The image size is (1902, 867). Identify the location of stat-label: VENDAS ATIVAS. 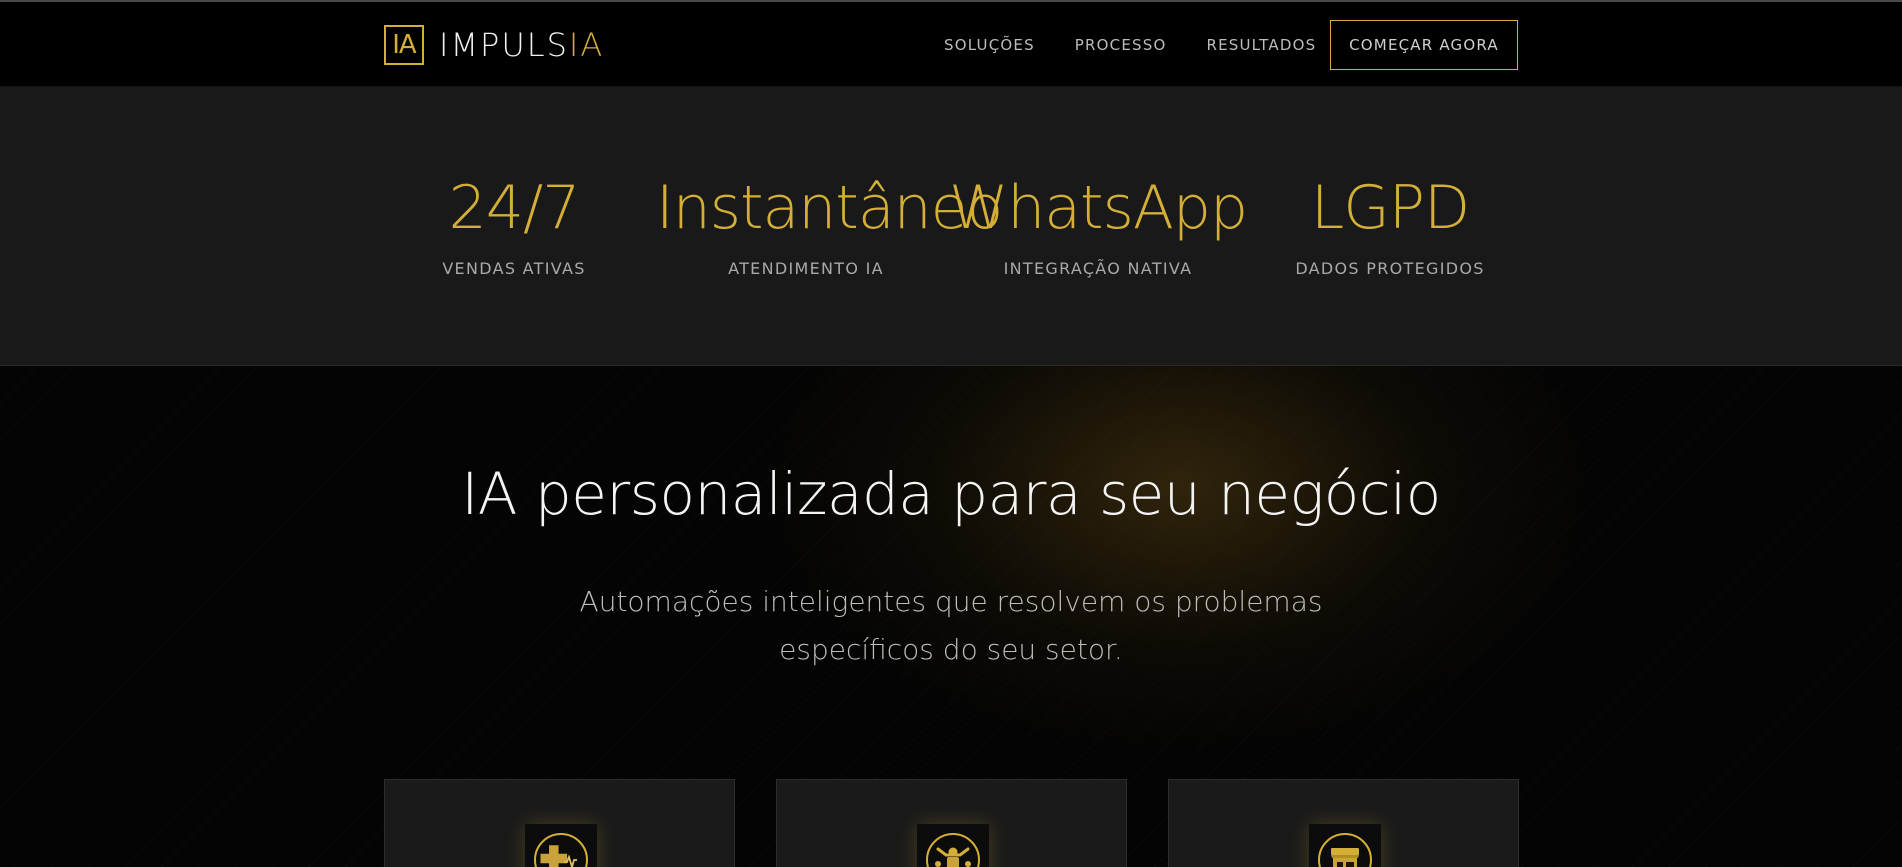
(514, 268).